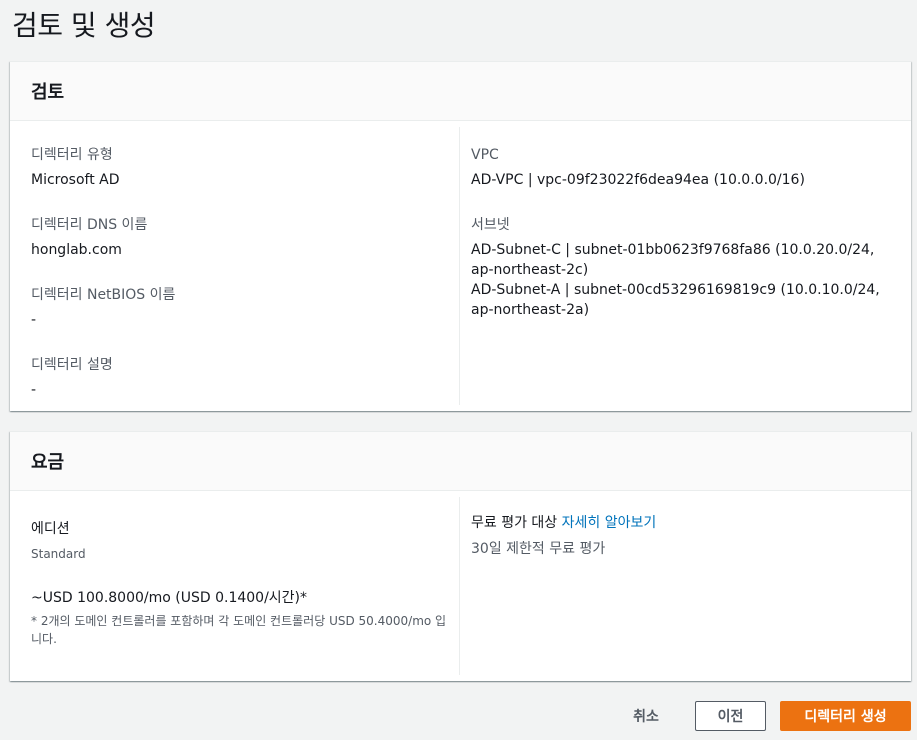 This screenshot has height=740, width=917. Describe the element at coordinates (514, 523) in the screenshot. I see `free-trial-text: 무료 평가 대상` at that location.